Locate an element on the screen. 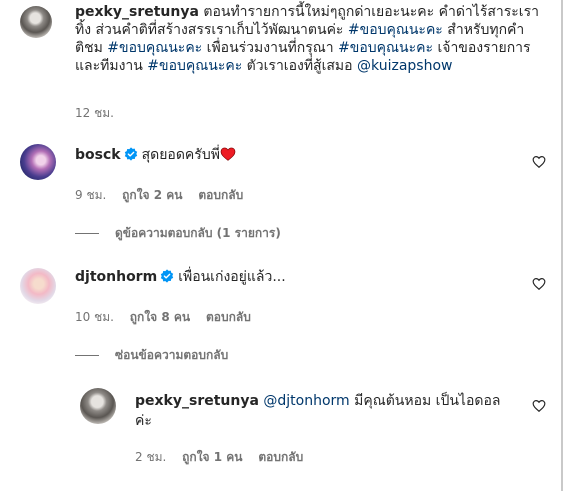 The image size is (563, 491). reply-username: pexky_sretunya is located at coordinates (197, 401).